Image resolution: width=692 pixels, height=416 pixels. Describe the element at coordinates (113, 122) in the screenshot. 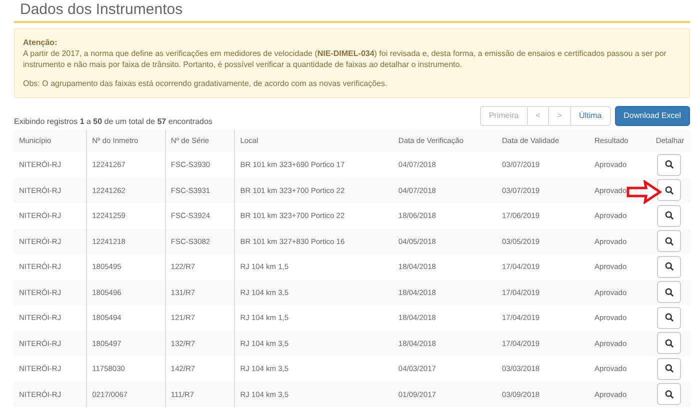

I see `records-summary: Exibindo registros 1 a 50 de um total de 57 encontrados` at that location.